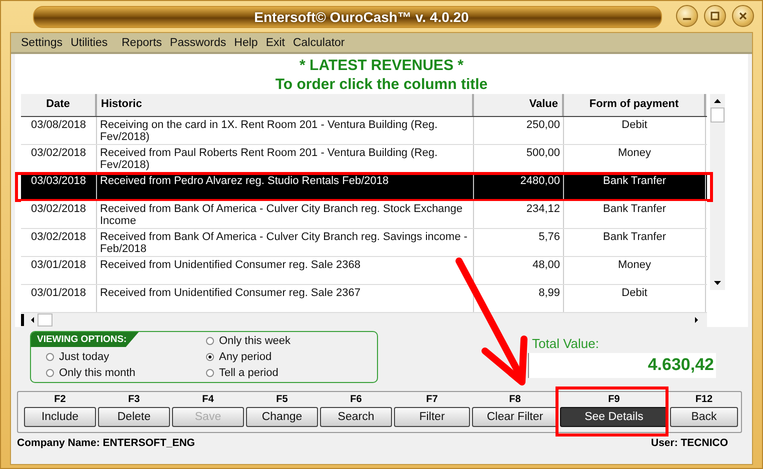  Describe the element at coordinates (356, 417) in the screenshot. I see `action-button: Search` at that location.